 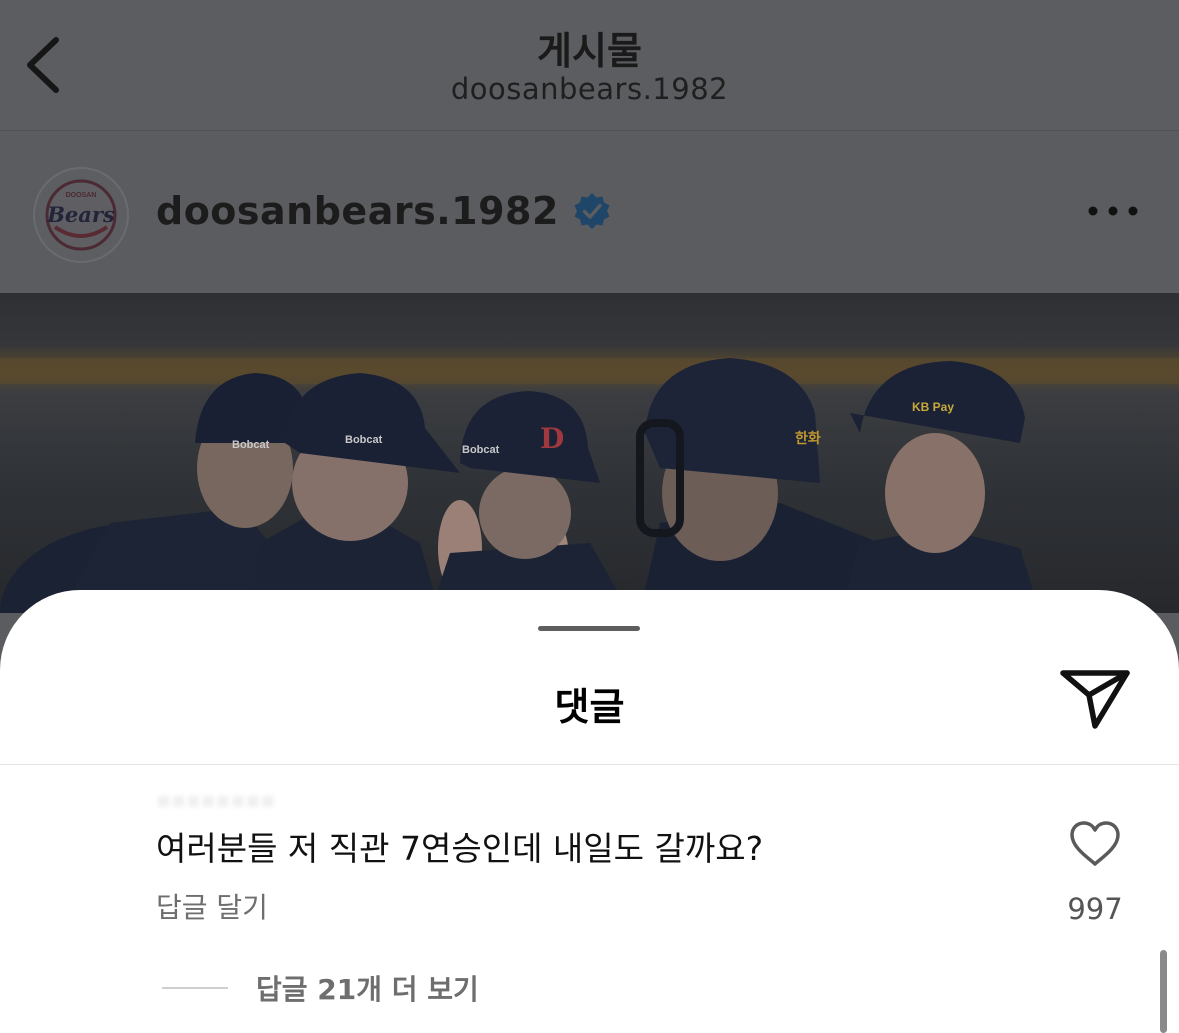 I want to click on avatar-logo-text: Bears, so click(x=80, y=214).